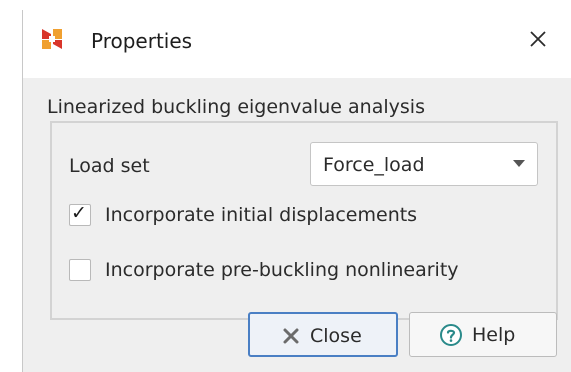 The width and height of the screenshot is (571, 372). I want to click on window-title: Properties, so click(142, 41).